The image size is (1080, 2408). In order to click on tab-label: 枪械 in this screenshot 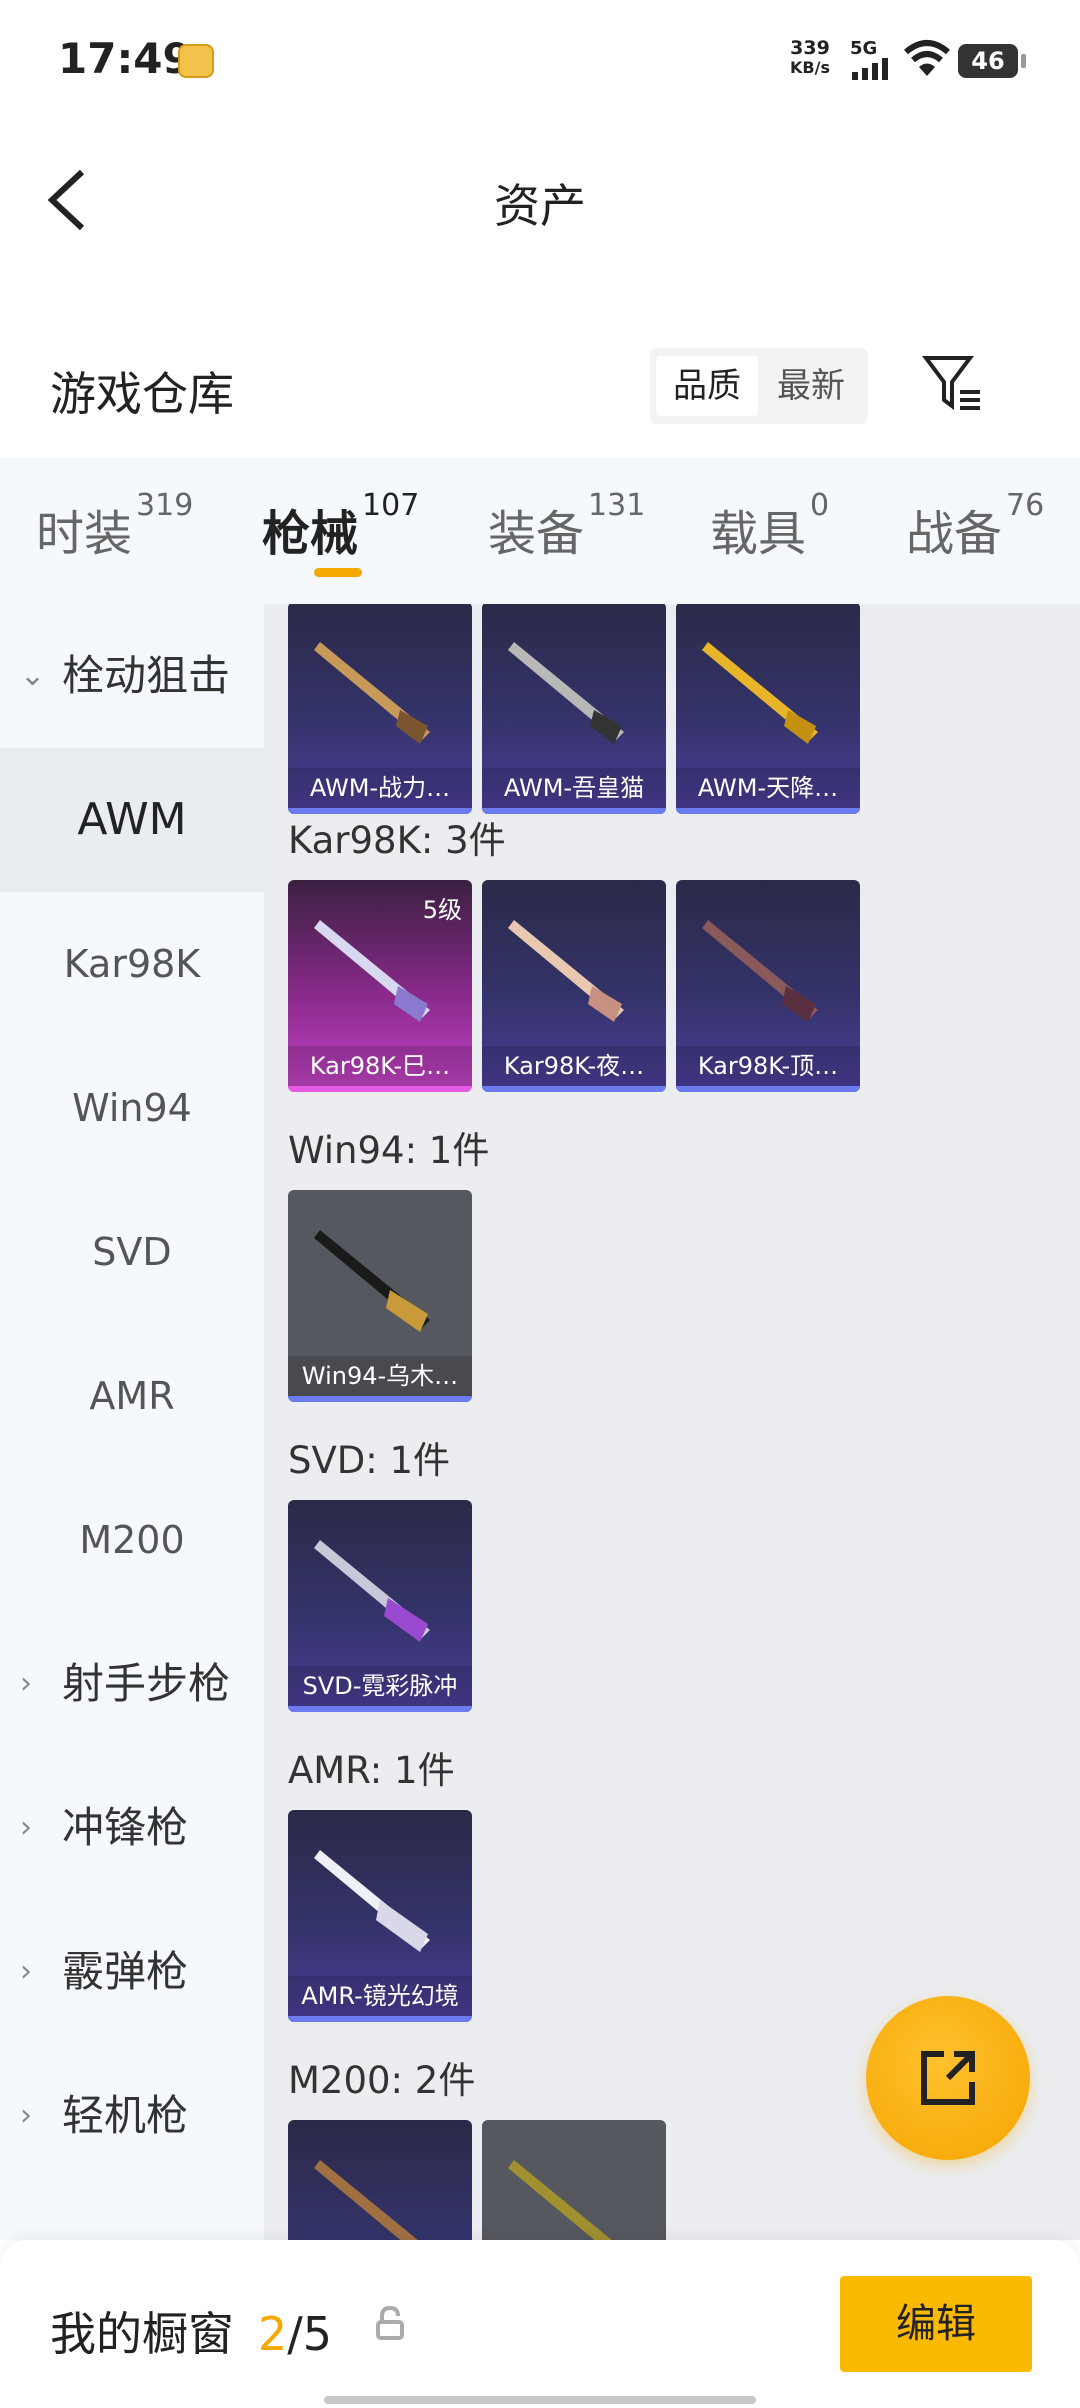, I will do `click(310, 534)`.